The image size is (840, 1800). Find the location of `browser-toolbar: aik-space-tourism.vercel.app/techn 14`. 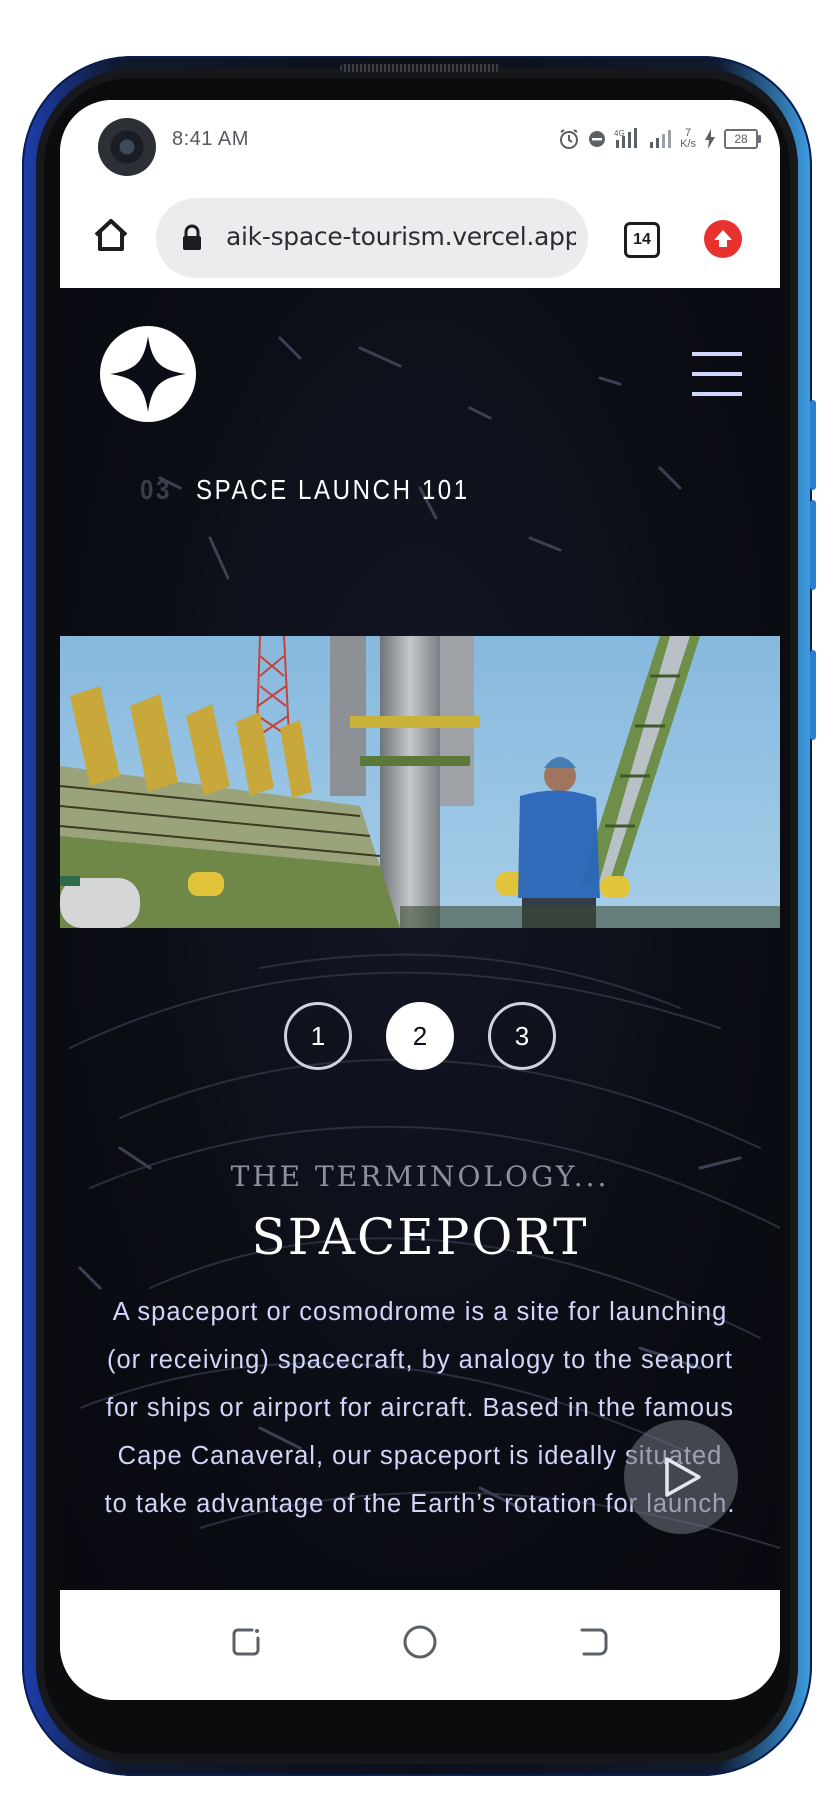

browser-toolbar: aik-space-tourism.vercel.app/techn 14 is located at coordinates (420, 237).